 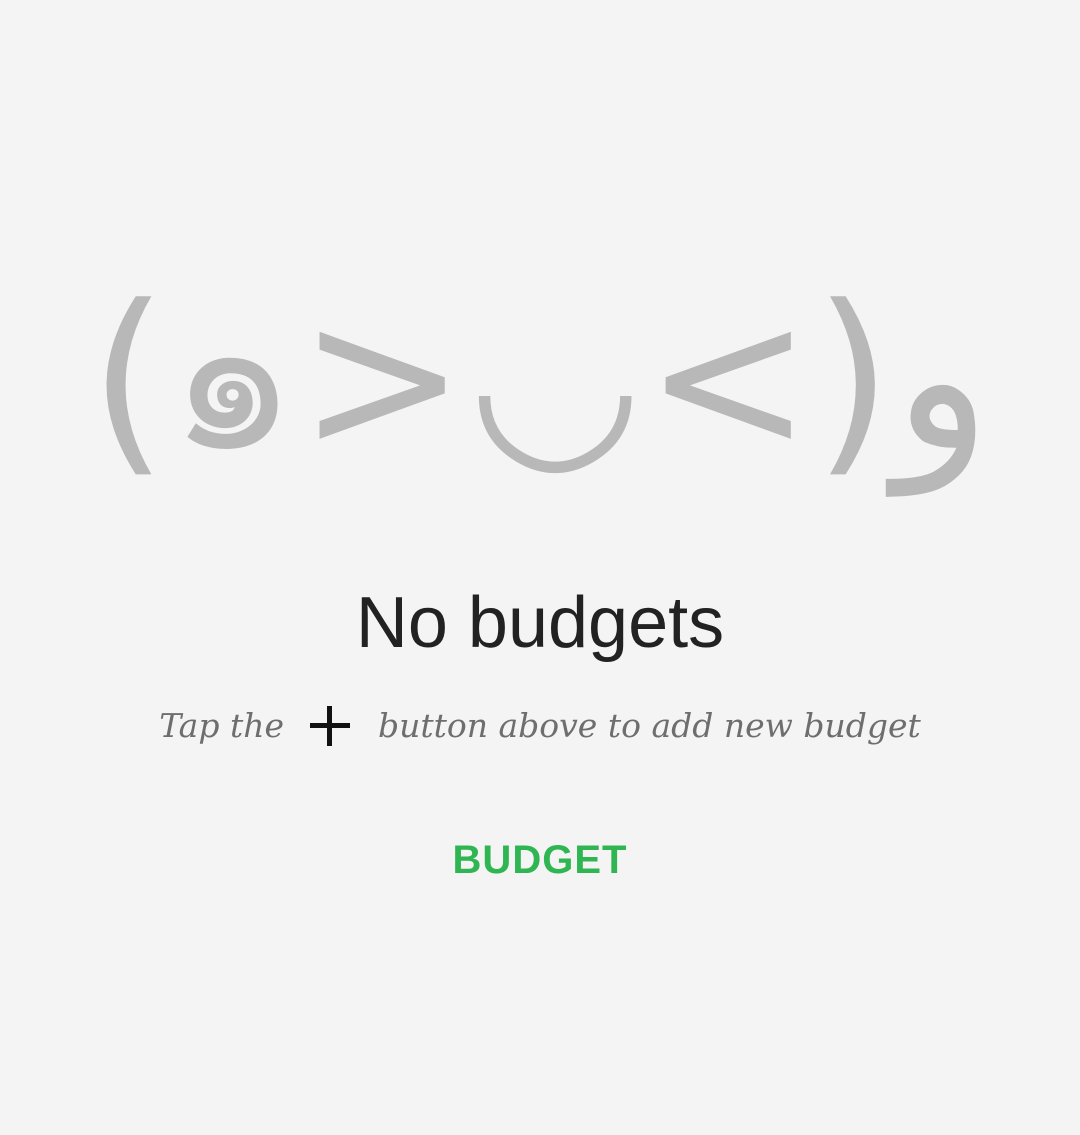 What do you see at coordinates (540, 623) in the screenshot?
I see `empty-state-title: No budgets` at bounding box center [540, 623].